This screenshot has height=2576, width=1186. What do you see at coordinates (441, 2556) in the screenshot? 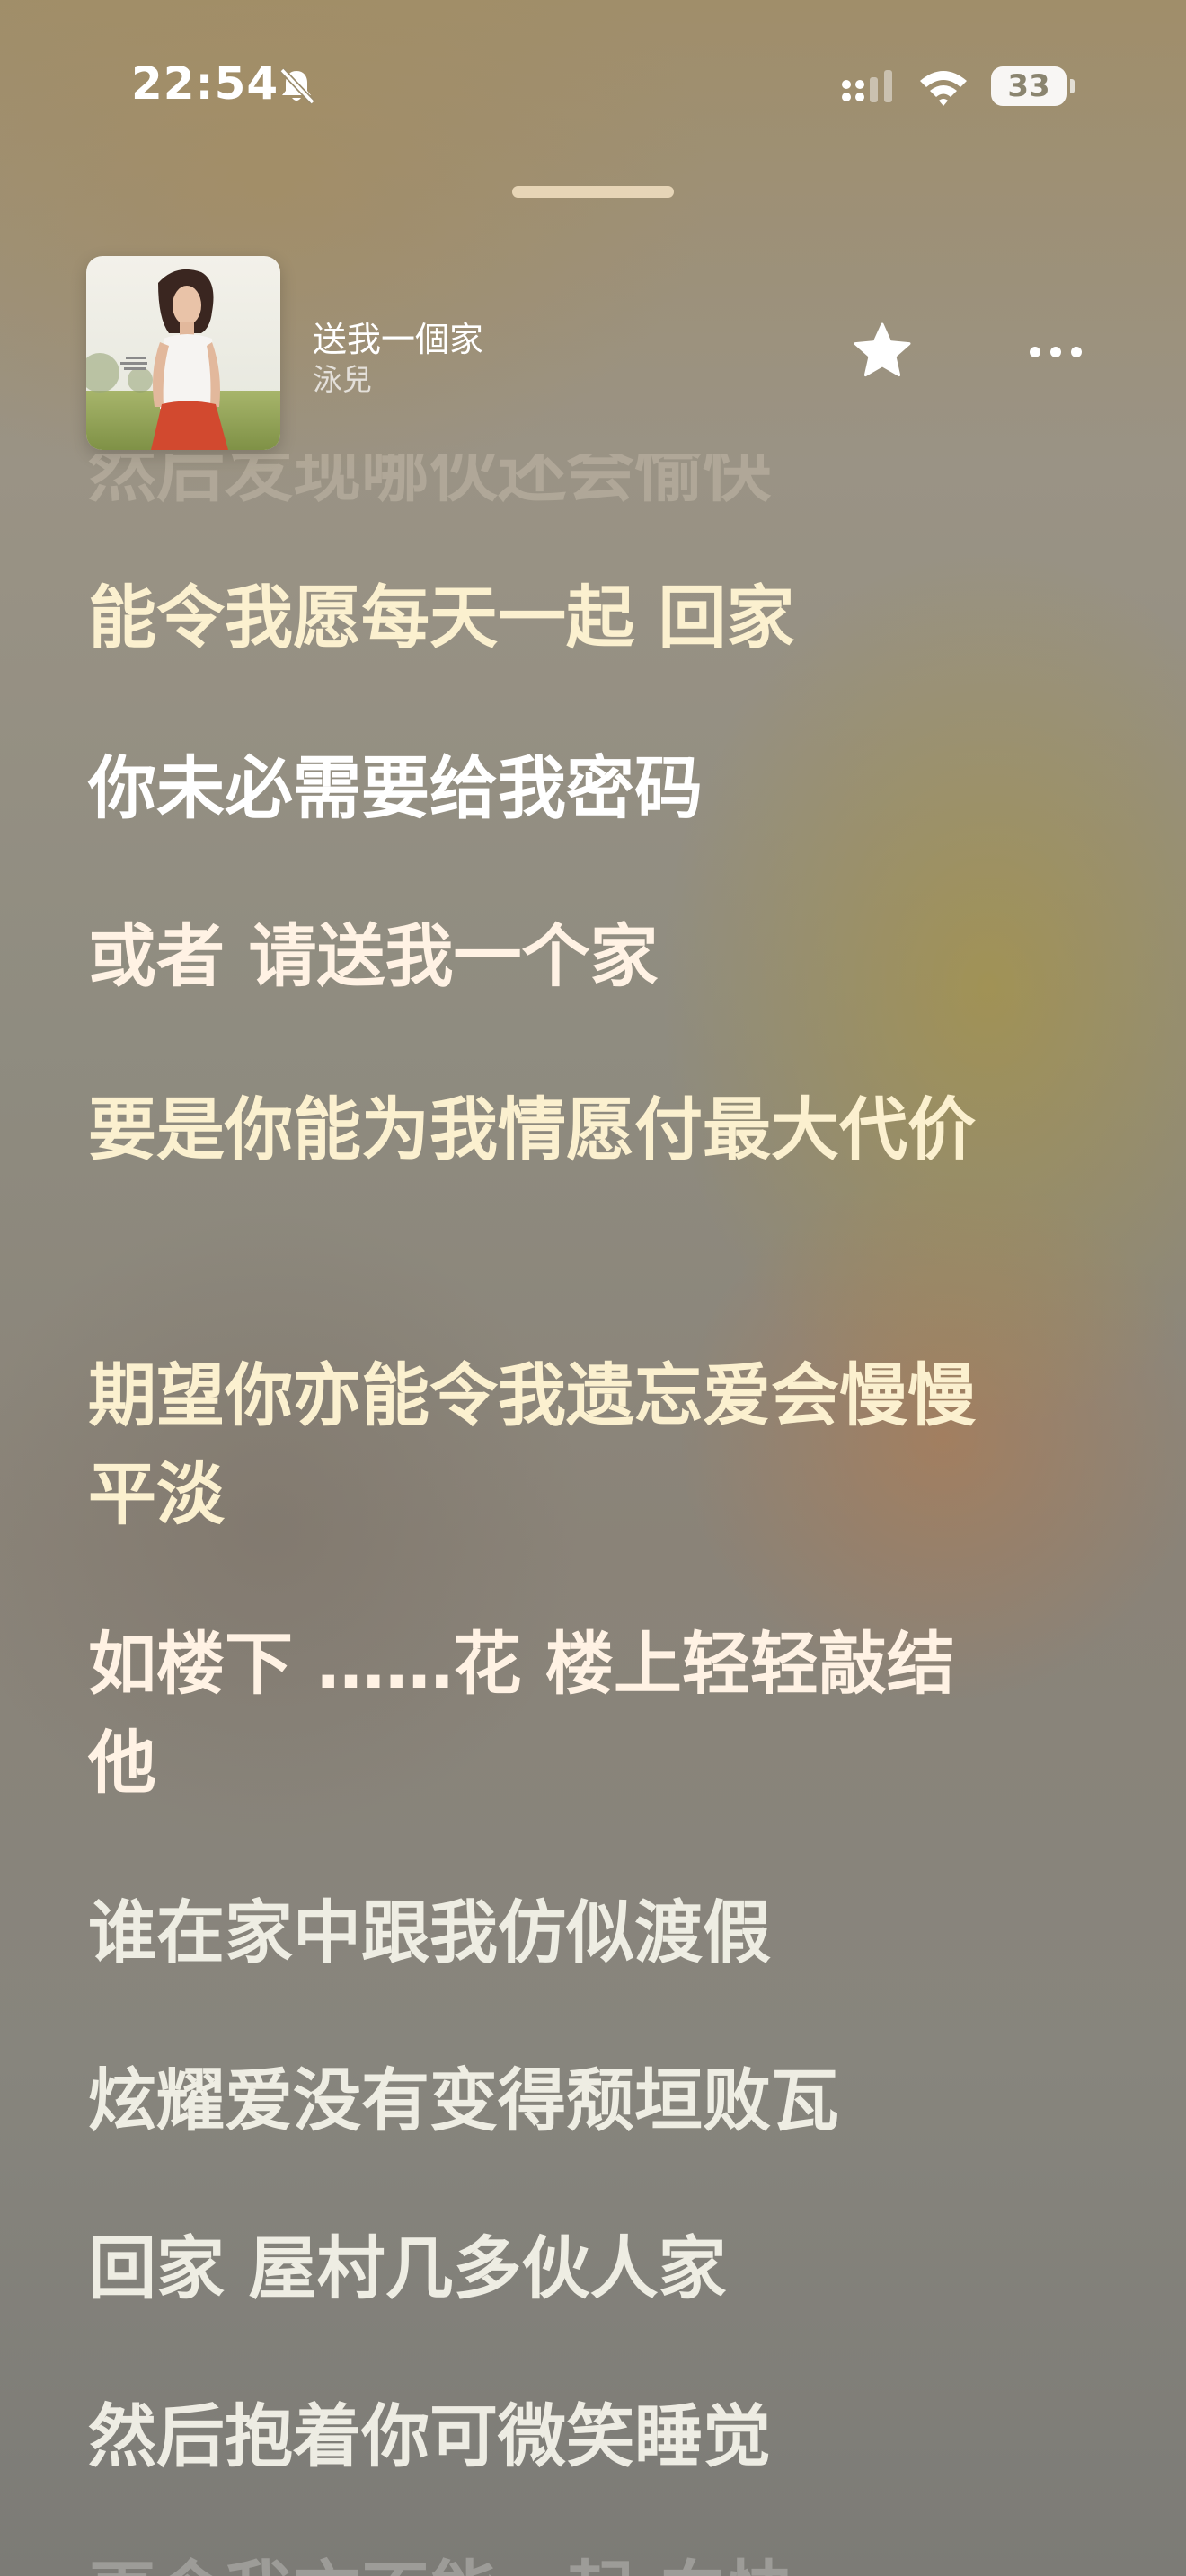
I see `lyric-line-partial: 再令我亦不能一起 向快` at bounding box center [441, 2556].